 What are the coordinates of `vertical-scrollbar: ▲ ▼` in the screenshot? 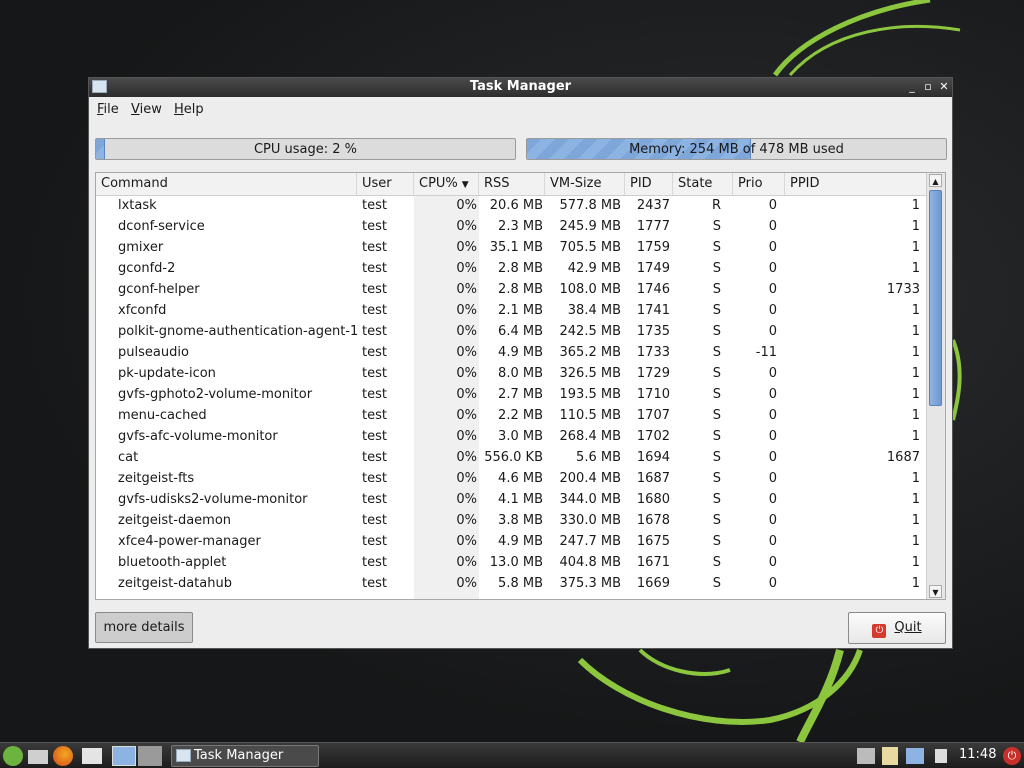 It's located at (935, 386).